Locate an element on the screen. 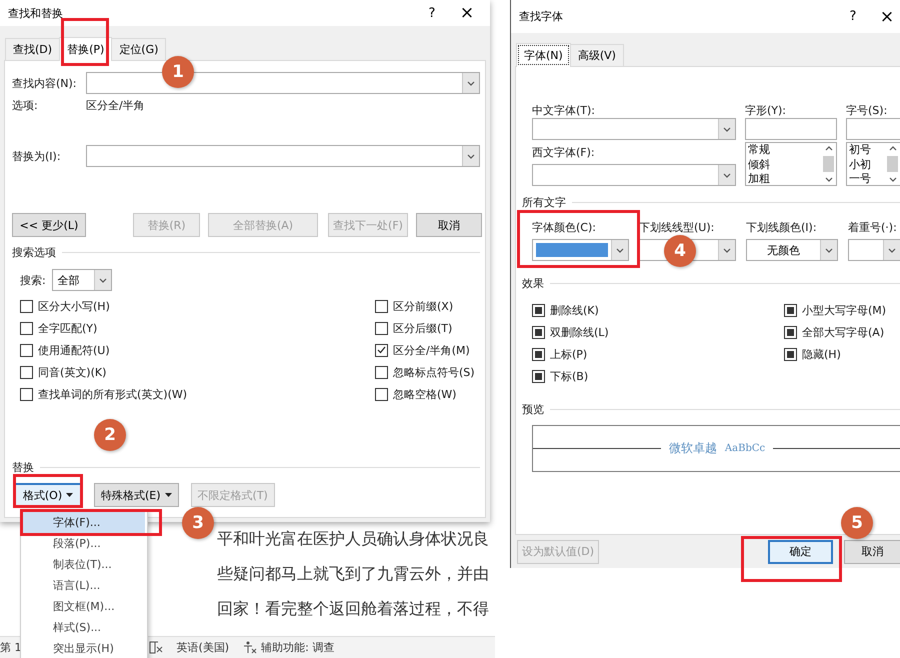 This screenshot has width=900, height=658. list-item: 一号 is located at coordinates (867, 179).